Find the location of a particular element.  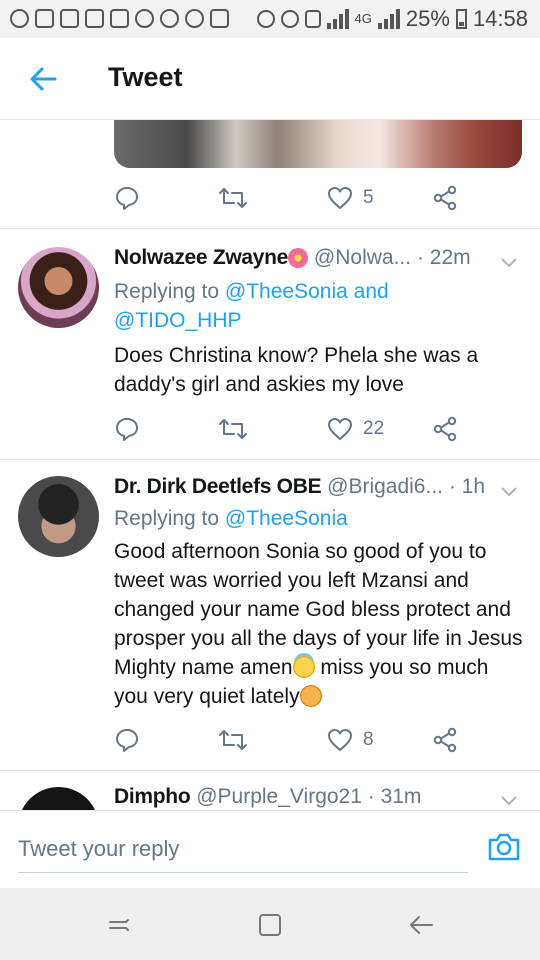

system-nav-bar is located at coordinates (270, 924).